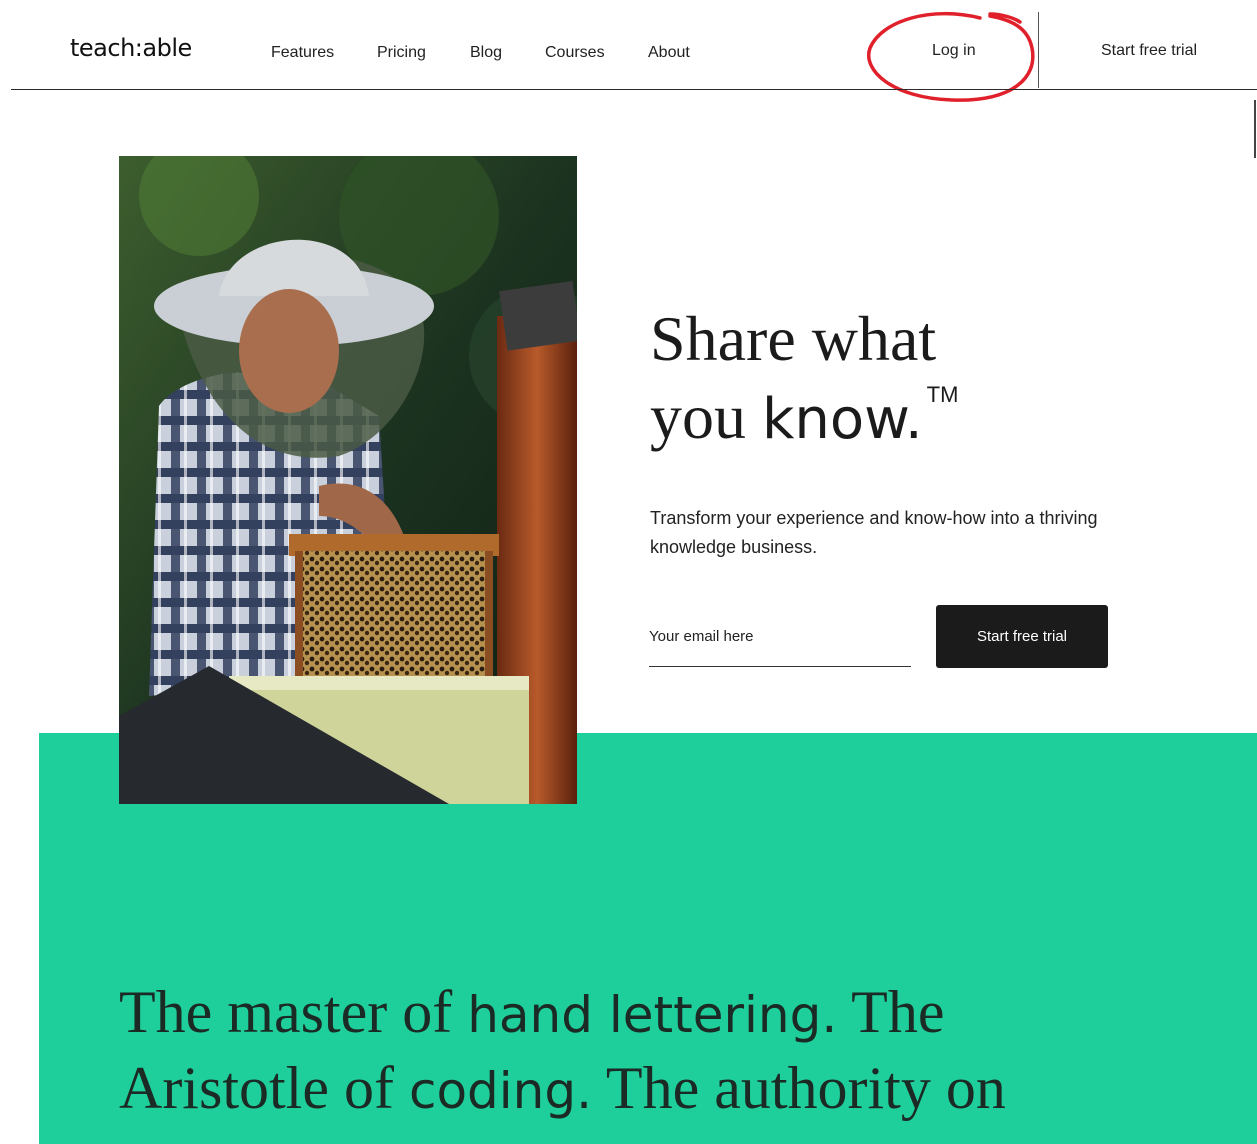 The image size is (1257, 1144). What do you see at coordinates (293, 1012) in the screenshot?
I see `headline-text: The master of` at bounding box center [293, 1012].